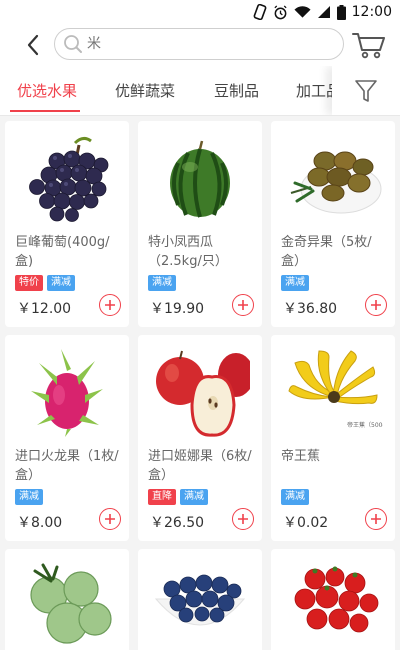  I want to click on status-icons: 12:00, so click(322, 12).